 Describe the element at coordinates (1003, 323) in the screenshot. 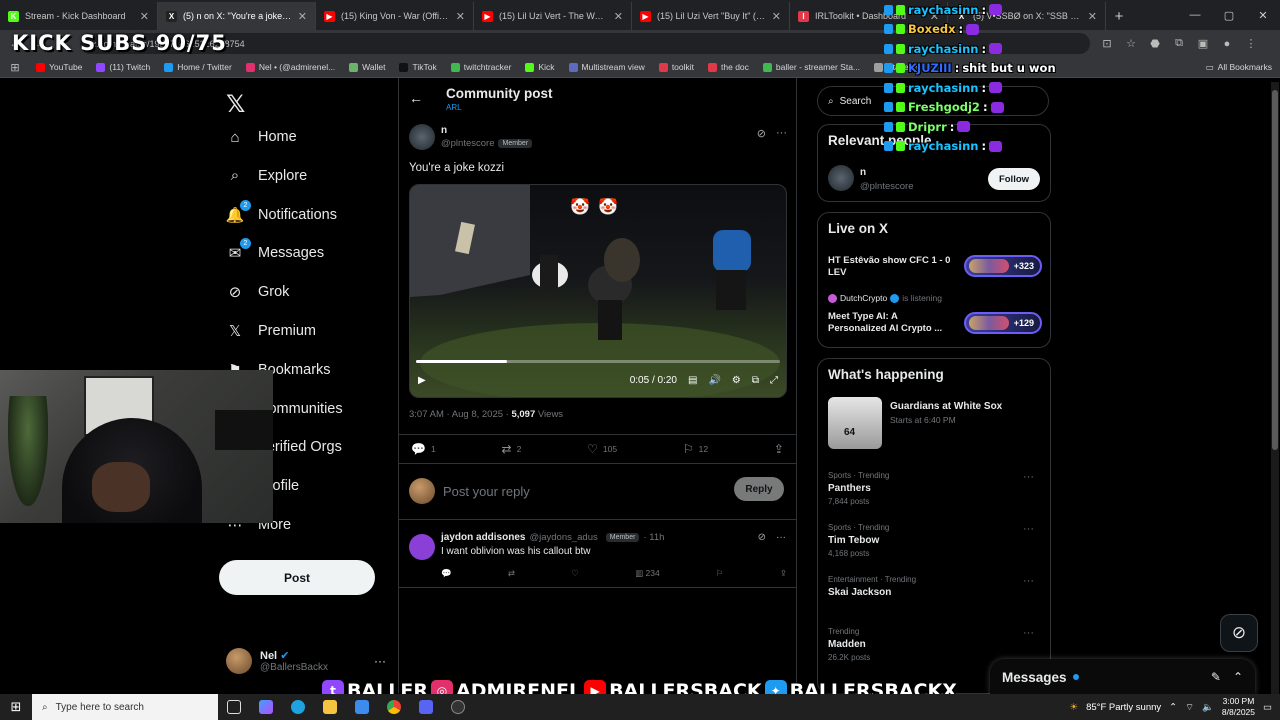

I see `live-listeners-pill: +129` at that location.